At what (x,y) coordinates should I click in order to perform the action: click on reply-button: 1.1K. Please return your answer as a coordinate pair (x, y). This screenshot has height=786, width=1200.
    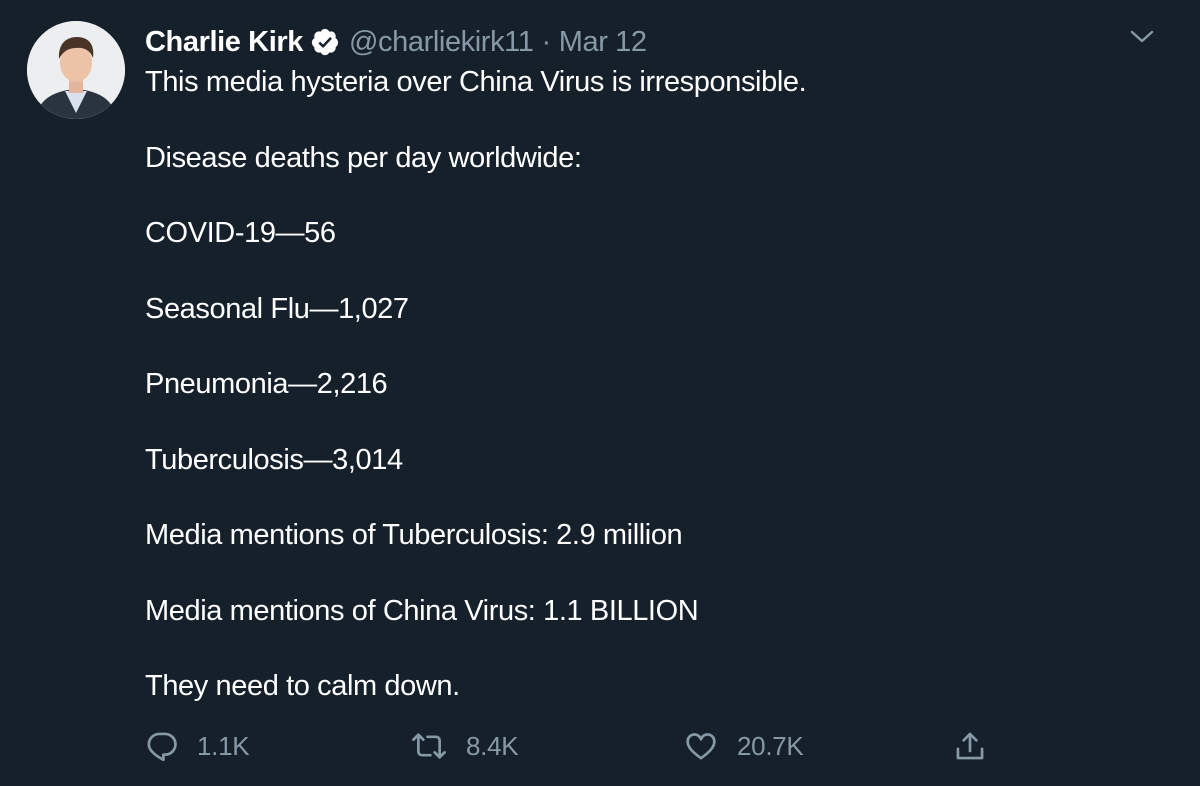
    Looking at the image, I should click on (197, 746).